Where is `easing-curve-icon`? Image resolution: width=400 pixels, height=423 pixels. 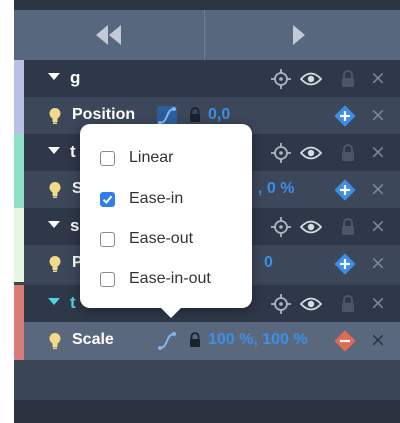
easing-curve-icon is located at coordinates (167, 341).